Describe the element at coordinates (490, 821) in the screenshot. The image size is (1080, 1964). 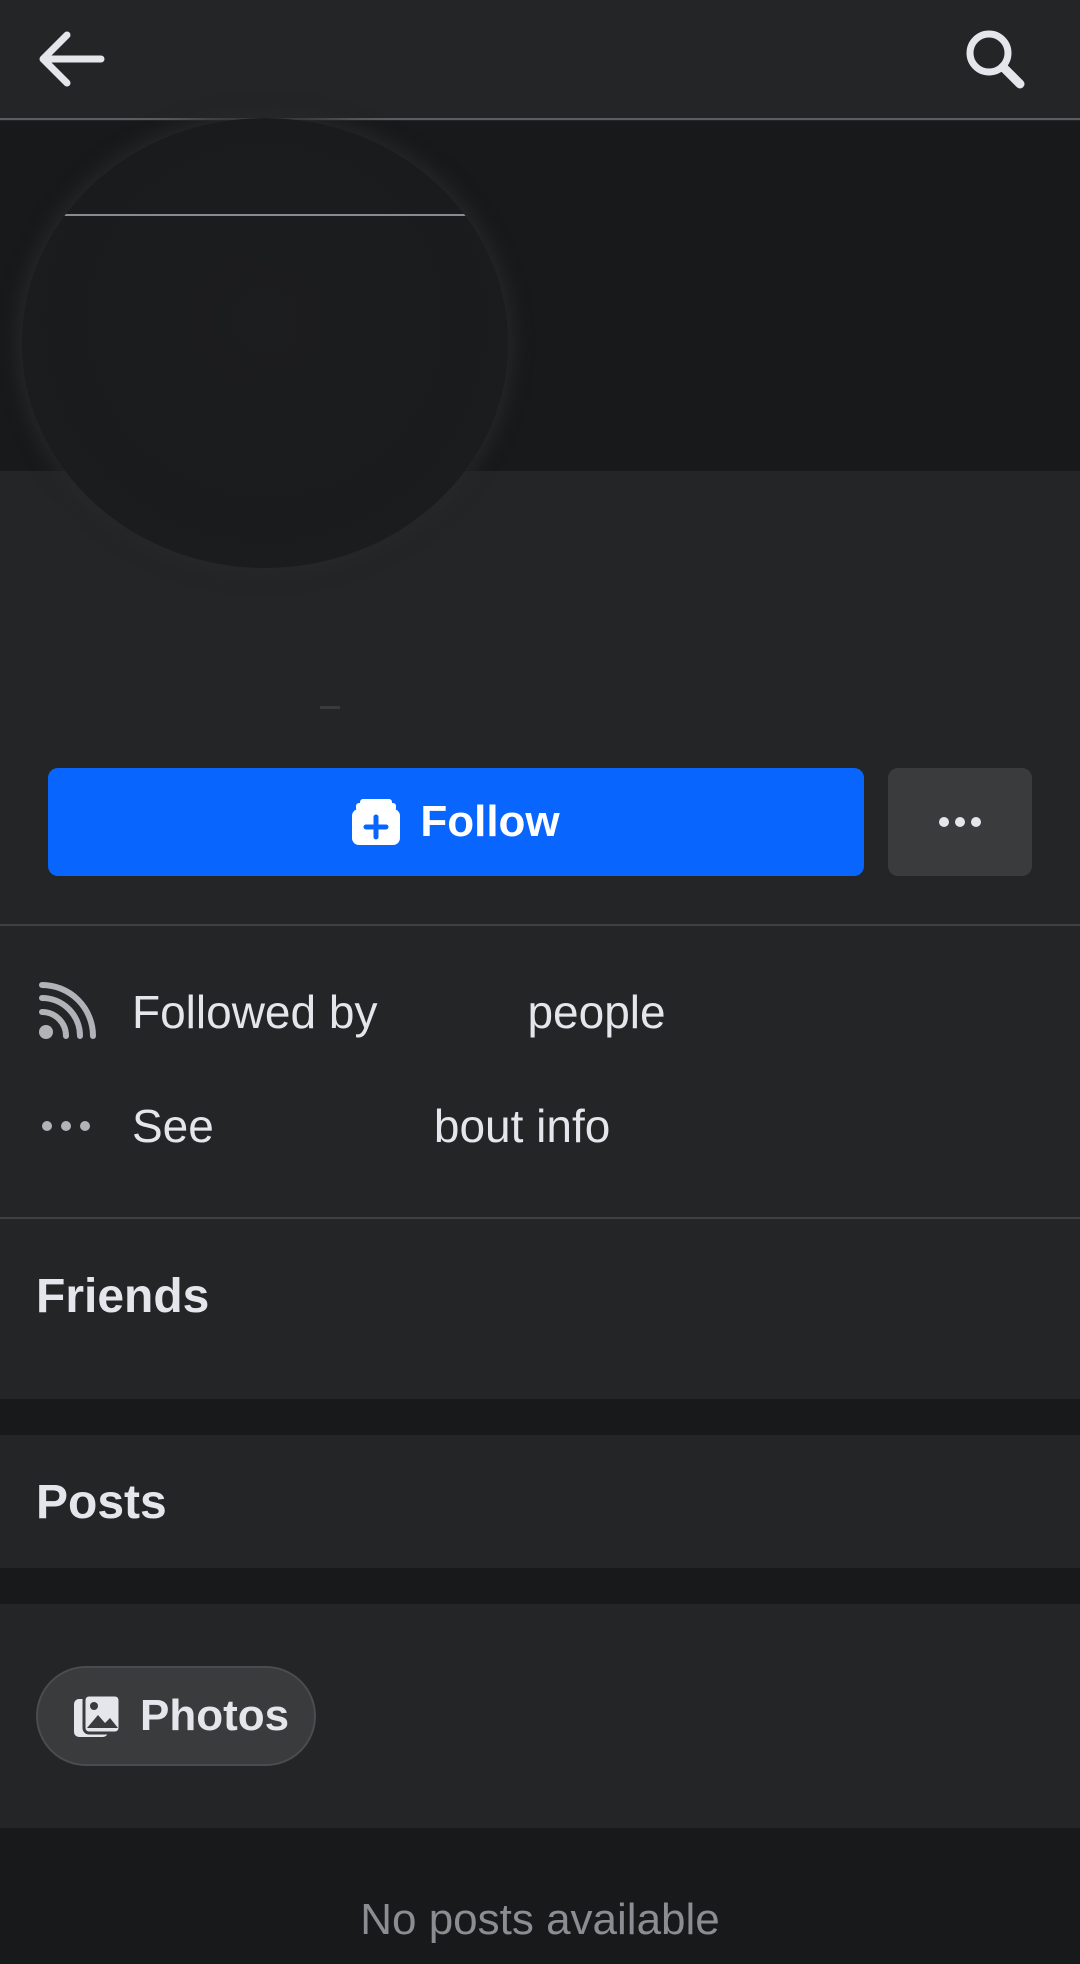
I see `follow-label: Follow` at that location.